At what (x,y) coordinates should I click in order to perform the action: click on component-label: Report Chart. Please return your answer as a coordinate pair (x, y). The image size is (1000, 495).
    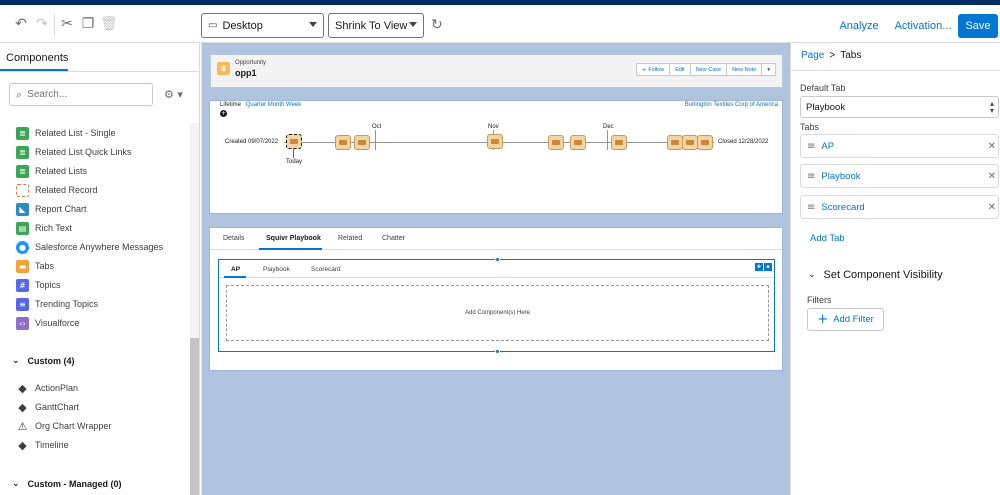
    Looking at the image, I should click on (61, 209).